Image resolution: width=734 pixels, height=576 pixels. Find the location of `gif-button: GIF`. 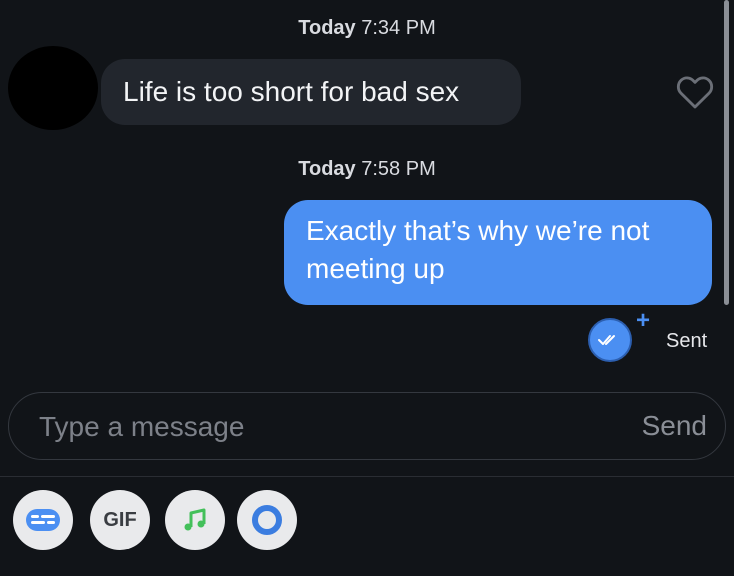

gif-button: GIF is located at coordinates (120, 520).